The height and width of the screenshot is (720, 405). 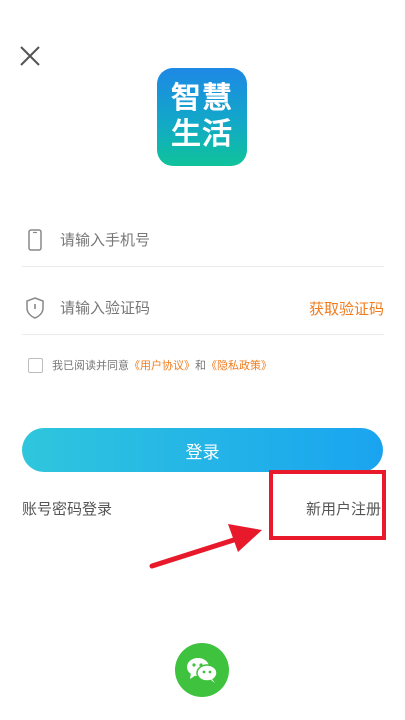 I want to click on code-input, so click(x=183, y=308).